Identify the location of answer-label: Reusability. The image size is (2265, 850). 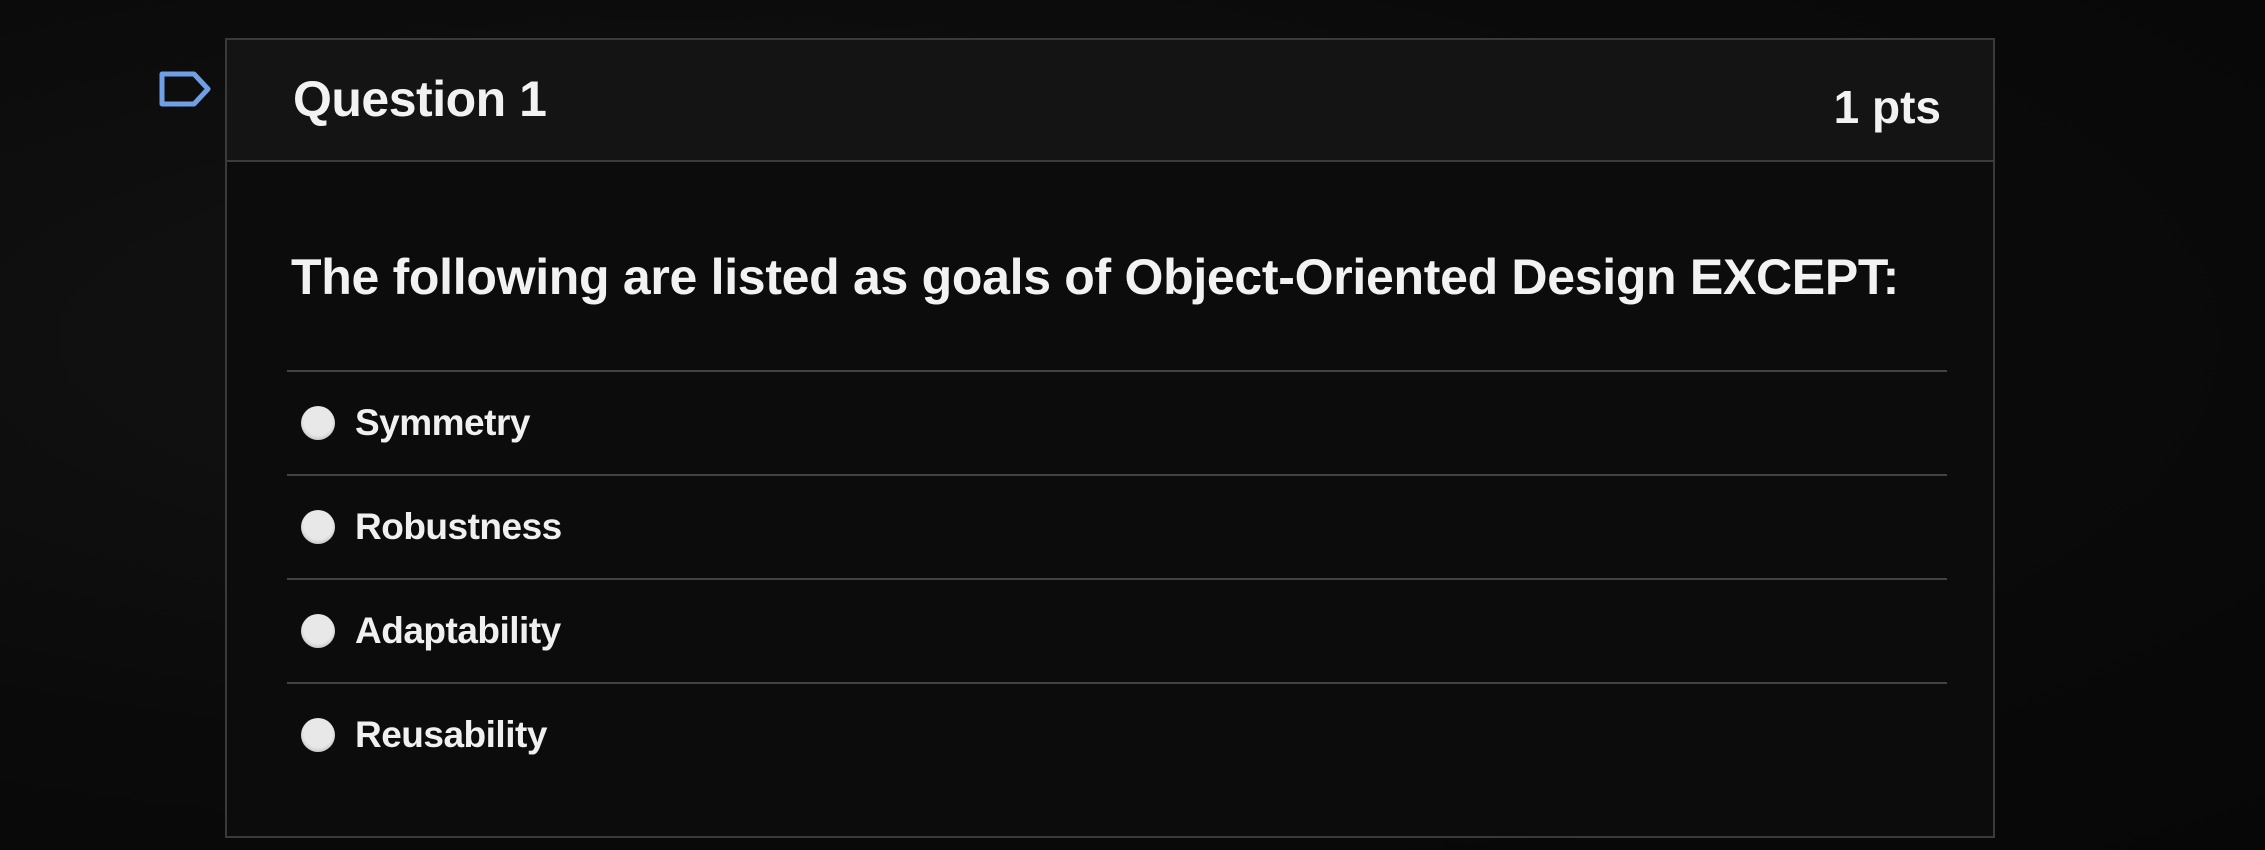
(451, 735).